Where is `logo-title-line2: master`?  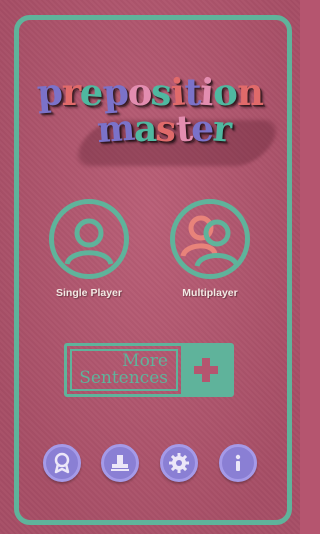 logo-title-line2: master is located at coordinates (164, 129).